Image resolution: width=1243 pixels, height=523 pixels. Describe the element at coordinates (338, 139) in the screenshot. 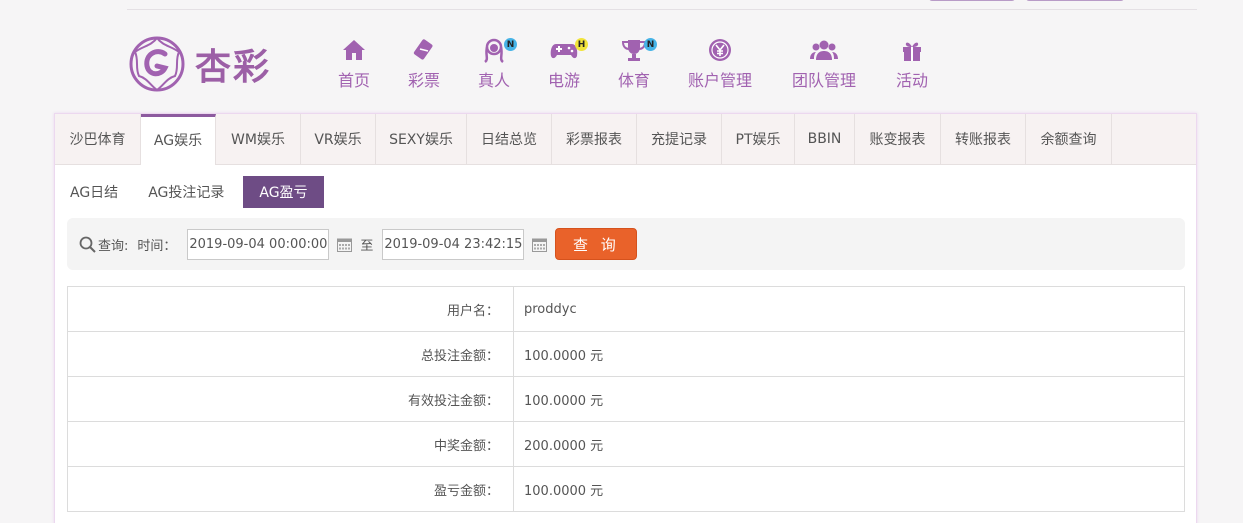

I see `tab-vr: VR娱乐` at that location.